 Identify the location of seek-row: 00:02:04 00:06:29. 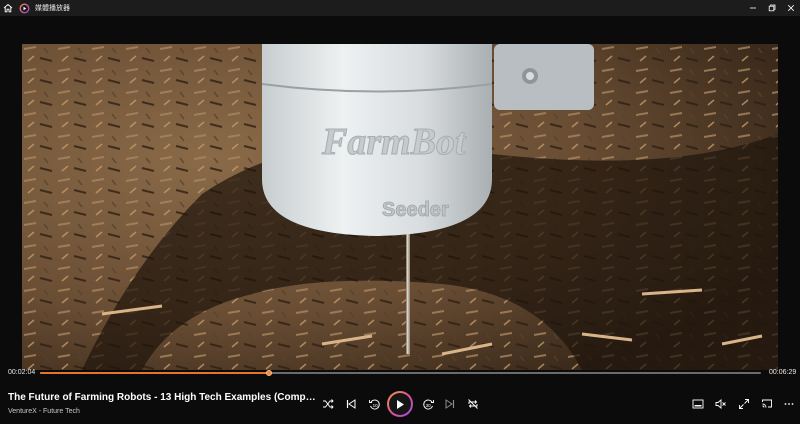
(400, 373).